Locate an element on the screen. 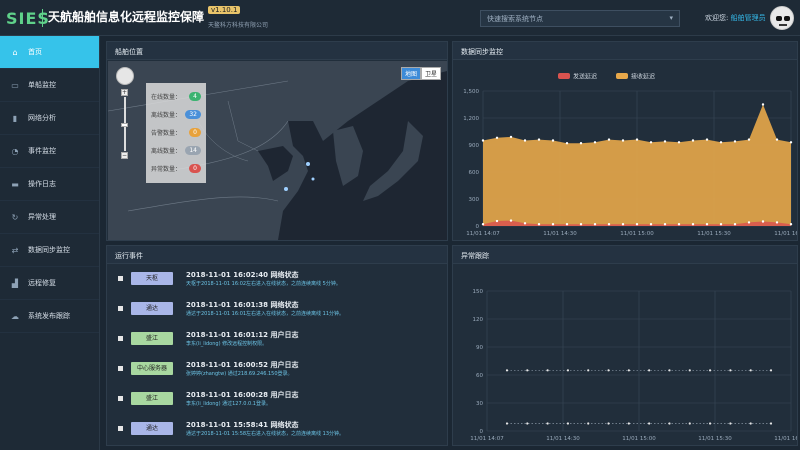 This screenshot has width=800, height=450. sidebar-item-1: ▭ 单船监控 is located at coordinates (49, 85).